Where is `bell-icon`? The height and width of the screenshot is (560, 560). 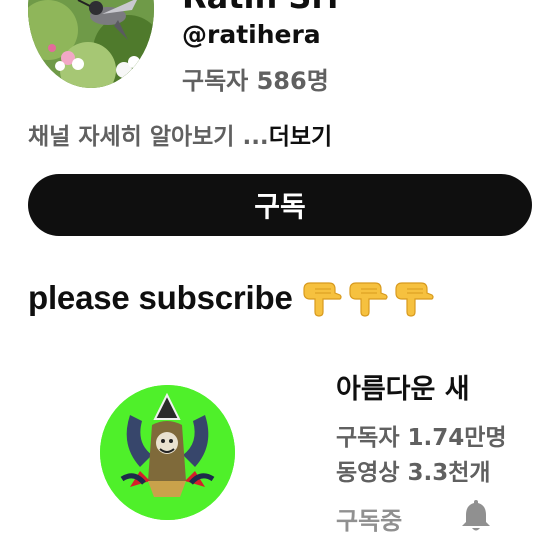
bell-icon is located at coordinates (476, 515).